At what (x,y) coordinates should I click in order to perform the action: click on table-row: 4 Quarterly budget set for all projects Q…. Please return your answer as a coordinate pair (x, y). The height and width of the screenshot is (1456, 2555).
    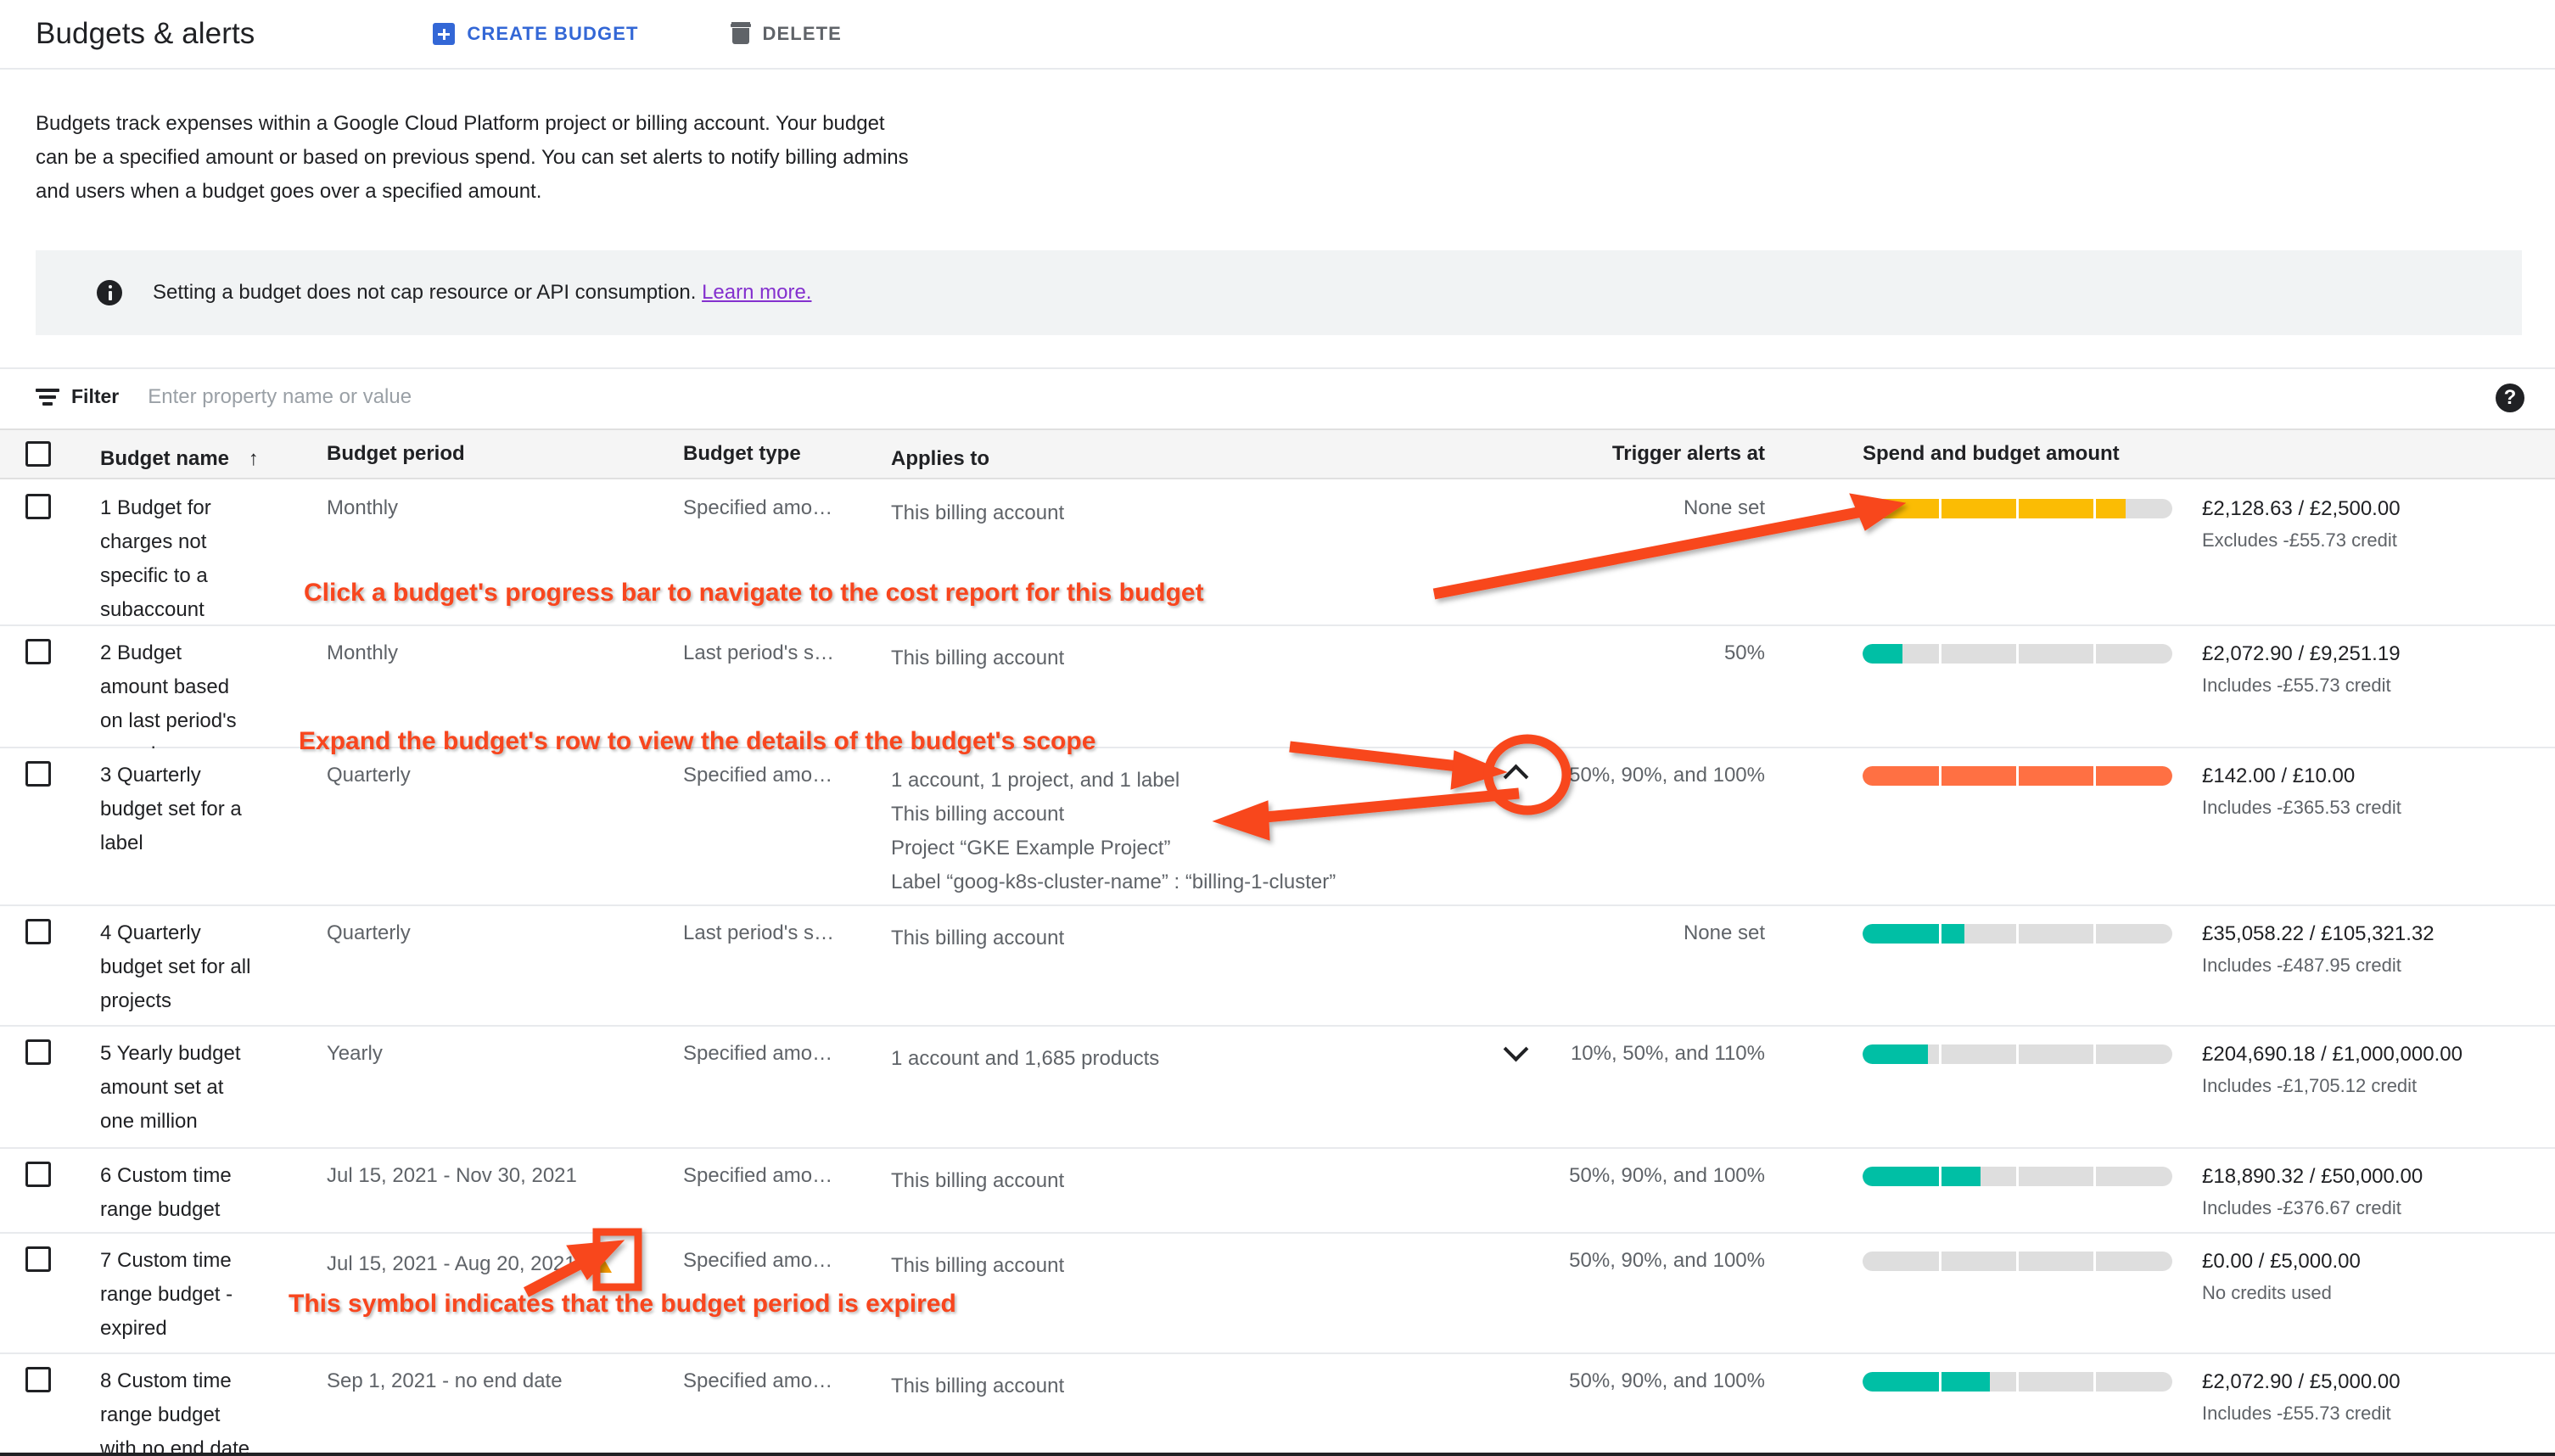
    Looking at the image, I should click on (1277, 967).